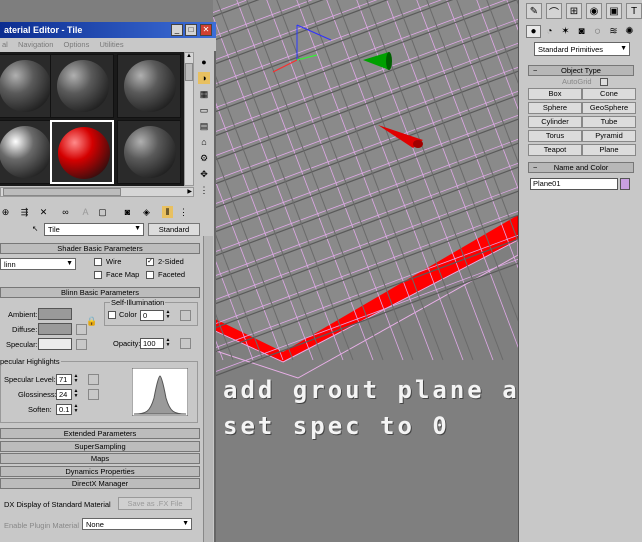 The width and height of the screenshot is (642, 542). I want to click on plugin-material-dropdown: None ▼, so click(137, 524).